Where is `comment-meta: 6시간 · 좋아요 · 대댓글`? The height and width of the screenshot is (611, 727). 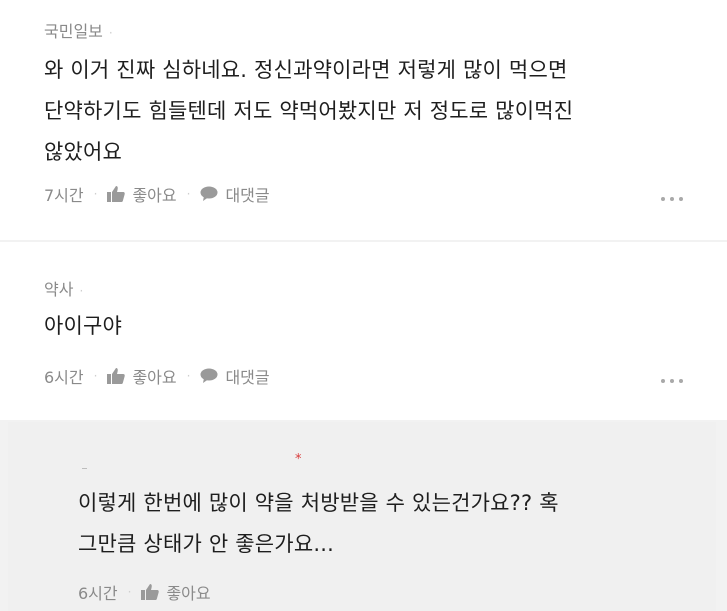
comment-meta: 6시간 · 좋아요 · 대댓글 is located at coordinates (157, 376).